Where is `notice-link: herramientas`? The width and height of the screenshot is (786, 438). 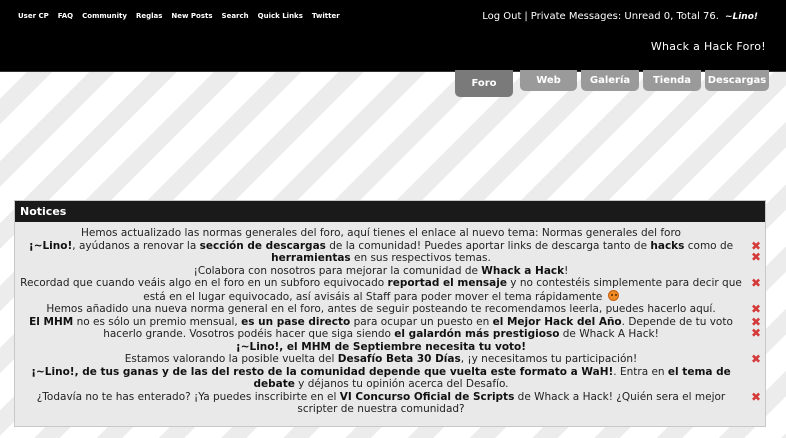 notice-link: herramientas is located at coordinates (311, 258).